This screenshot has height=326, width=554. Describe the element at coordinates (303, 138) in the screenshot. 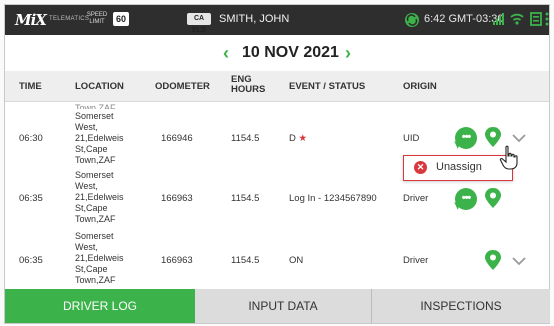

I see `event-star-icon: ★` at that location.